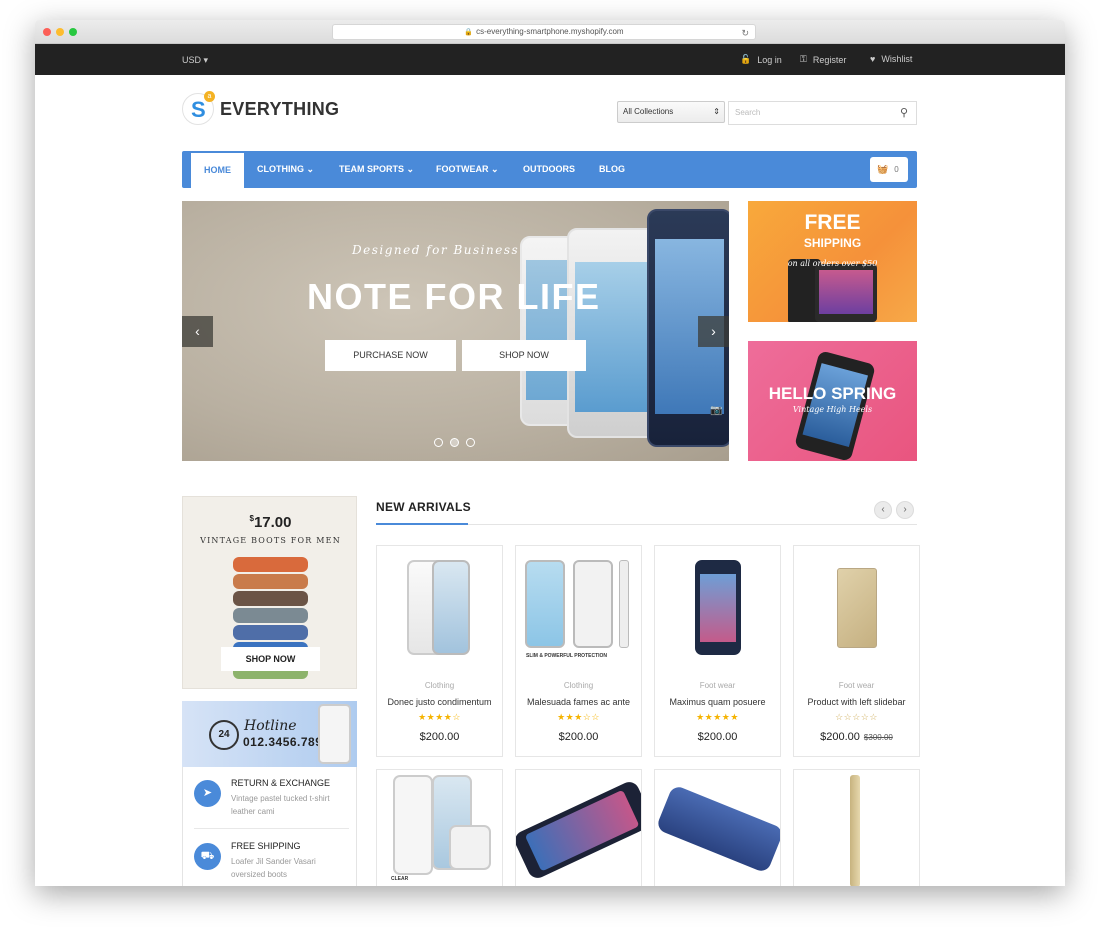  Describe the element at coordinates (271, 828) in the screenshot. I see `divider` at that location.